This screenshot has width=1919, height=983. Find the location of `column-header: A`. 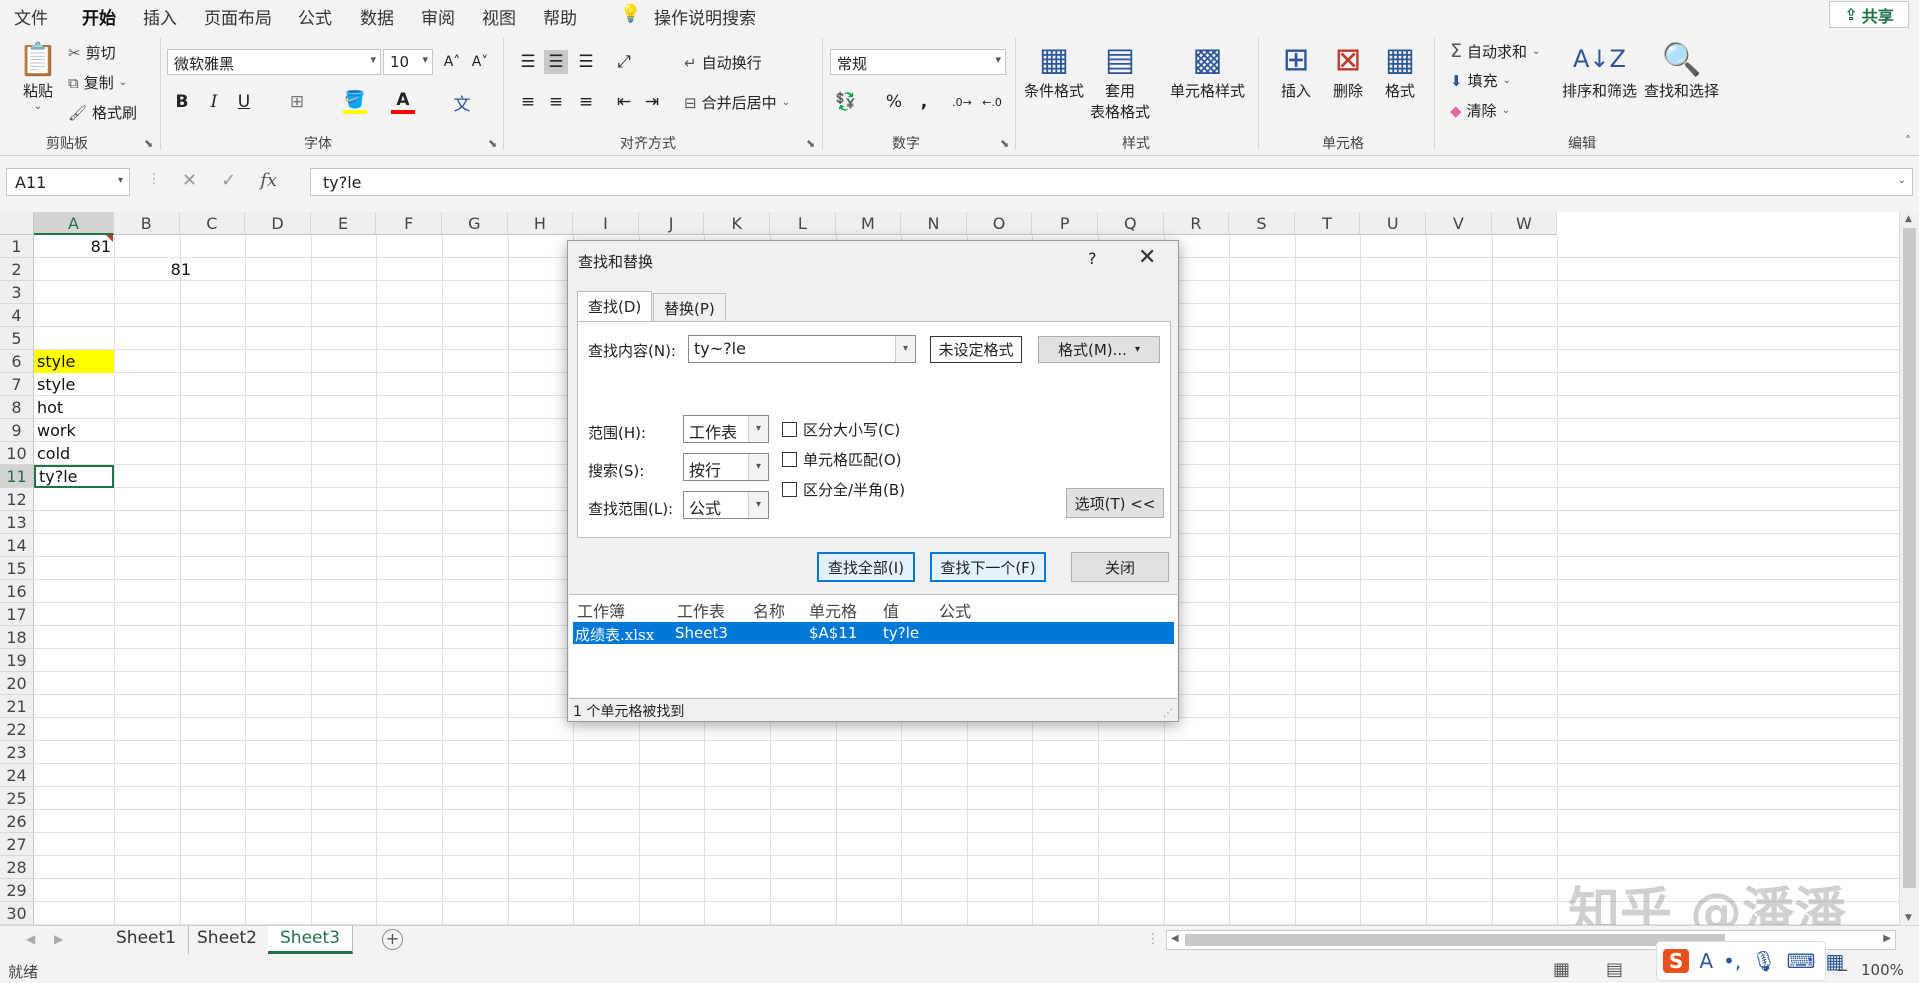

column-header: A is located at coordinates (74, 223).